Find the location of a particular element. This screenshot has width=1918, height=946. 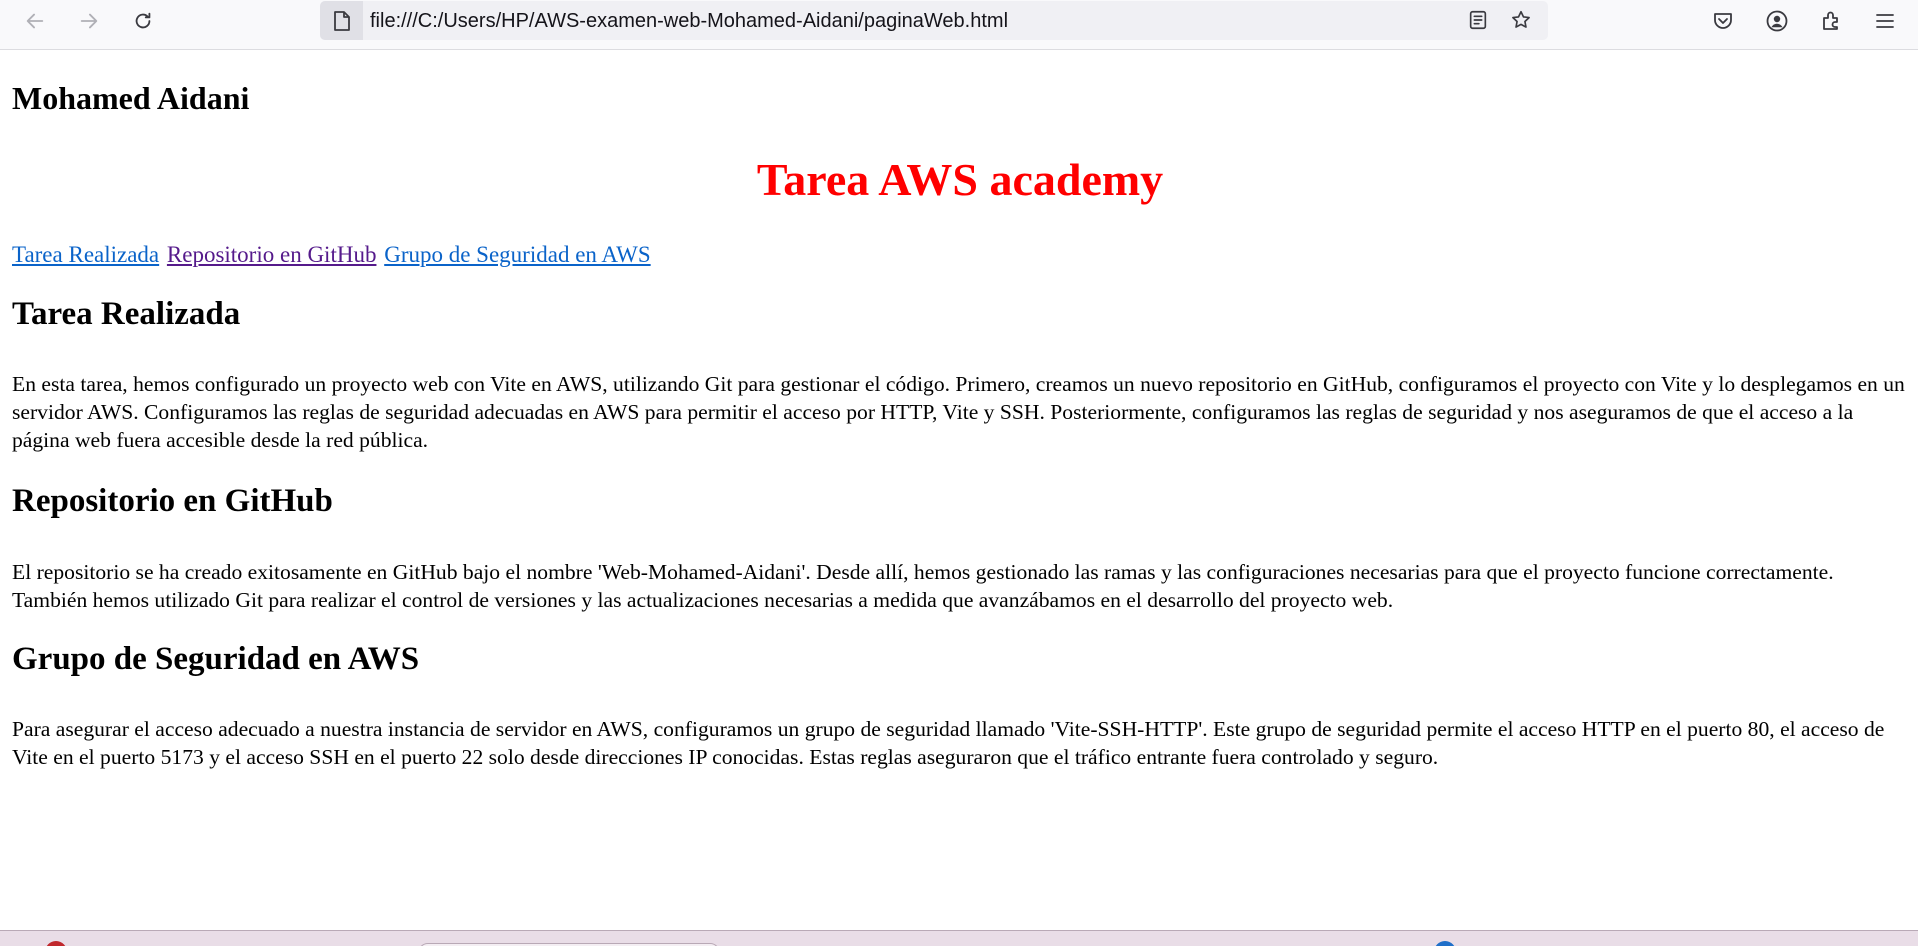

arrow-right-icon is located at coordinates (89, 21).